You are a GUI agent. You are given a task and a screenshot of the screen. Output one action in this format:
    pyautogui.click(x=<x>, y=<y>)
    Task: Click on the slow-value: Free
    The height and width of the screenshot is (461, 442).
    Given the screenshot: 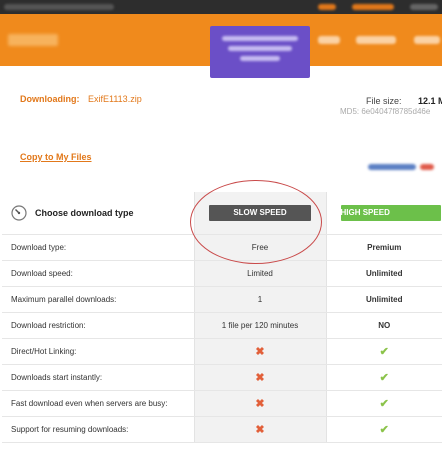 What is the action you would take?
    pyautogui.click(x=259, y=247)
    